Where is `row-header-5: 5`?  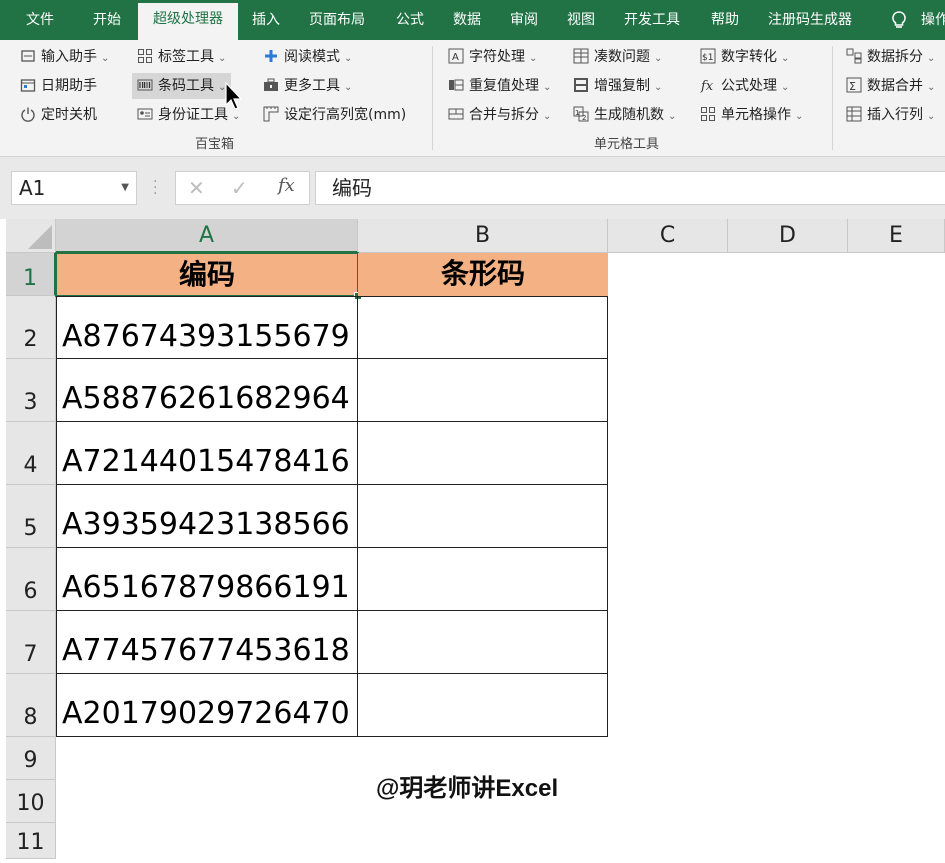
row-header-5: 5 is located at coordinates (31, 516).